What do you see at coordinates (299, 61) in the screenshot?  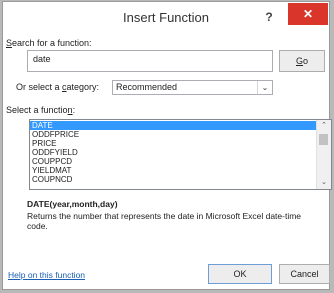 I see `go-accesskey: G` at bounding box center [299, 61].